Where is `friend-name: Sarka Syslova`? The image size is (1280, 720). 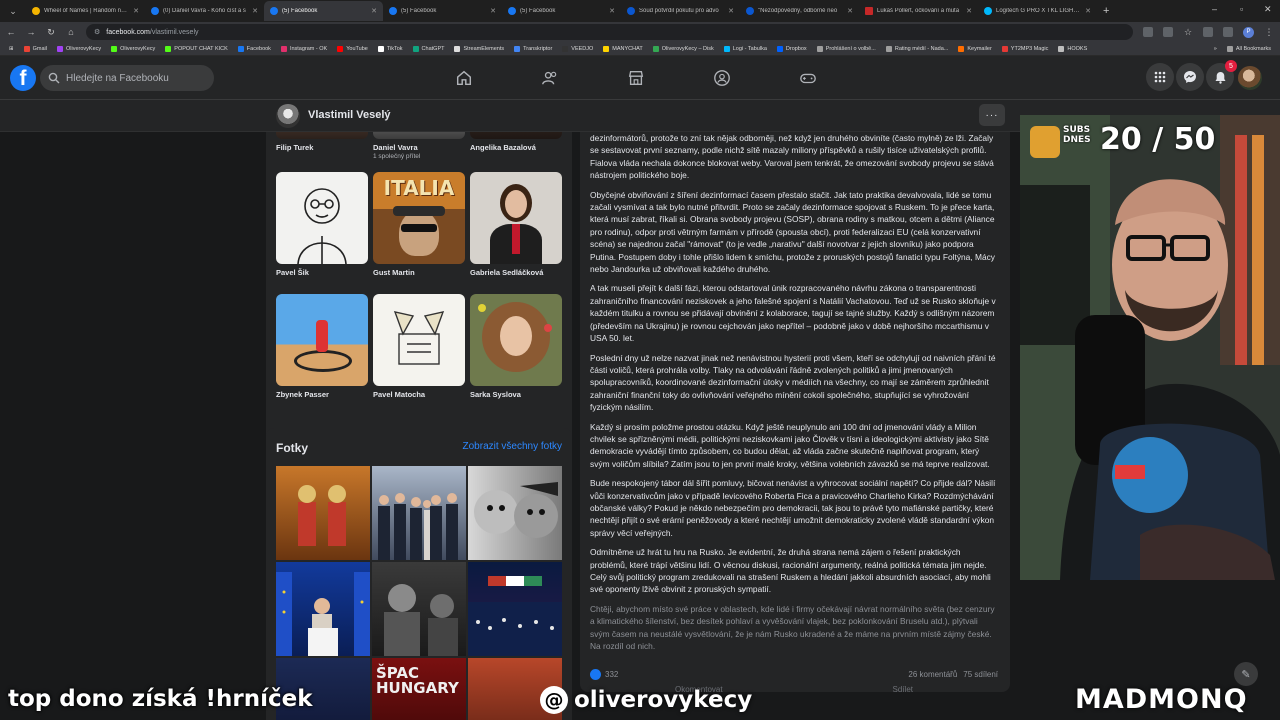 friend-name: Sarka Syslova is located at coordinates (516, 394).